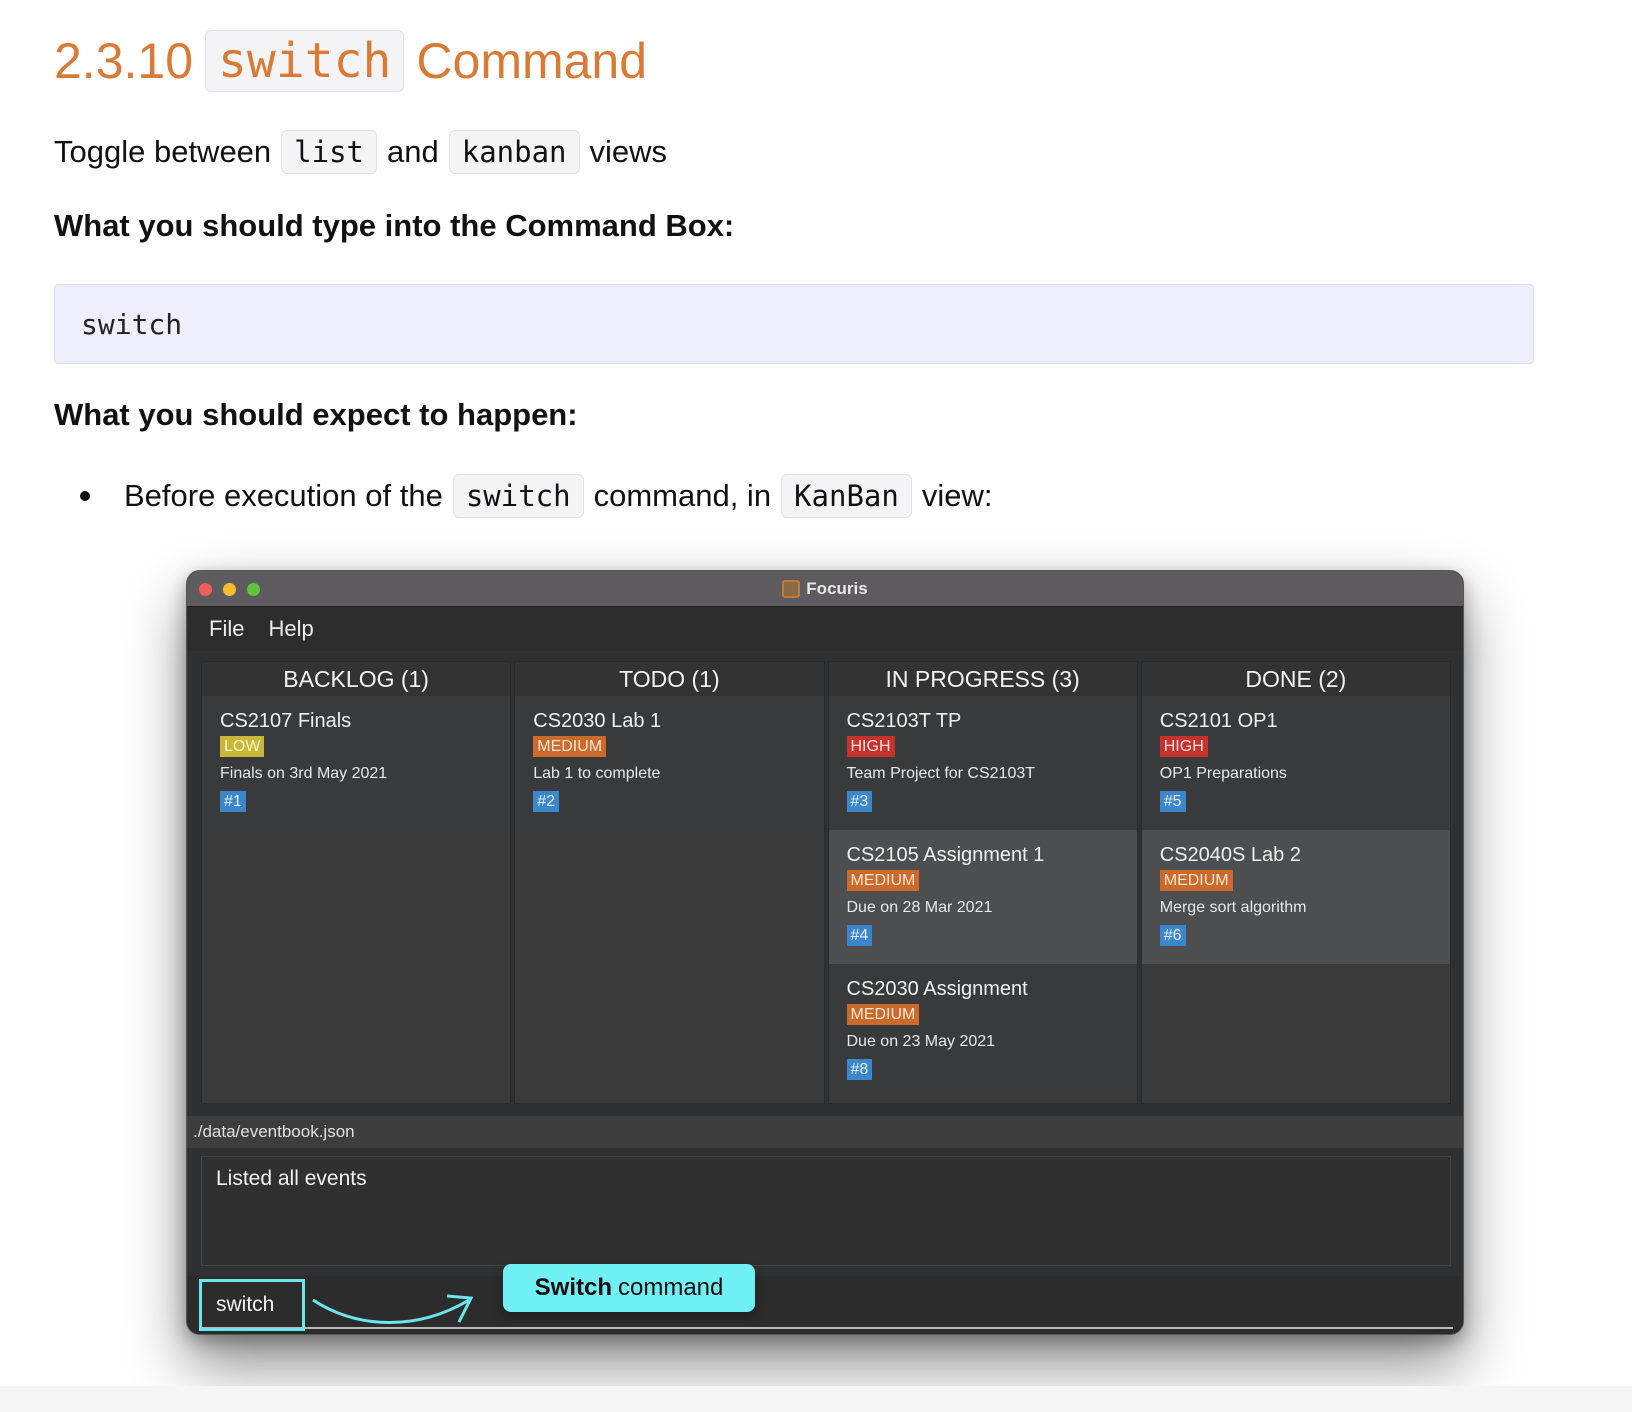  What do you see at coordinates (825, 629) in the screenshot?
I see `menu-bar: File Help` at bounding box center [825, 629].